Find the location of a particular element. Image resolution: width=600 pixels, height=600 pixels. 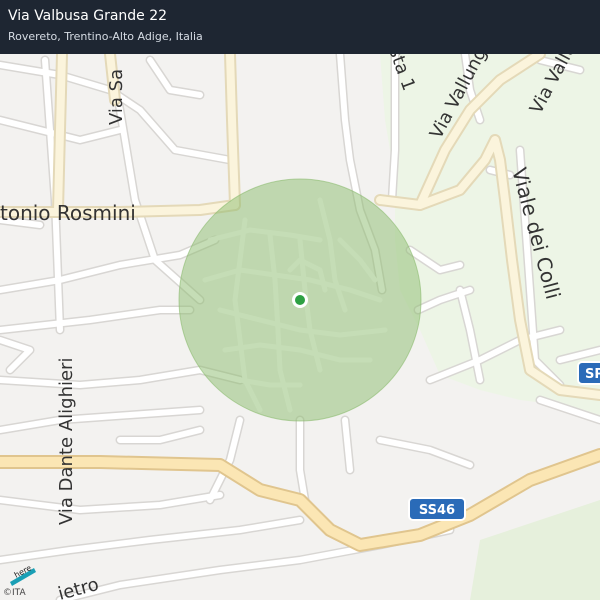

svg-text: SS46 is located at coordinates (437, 510).